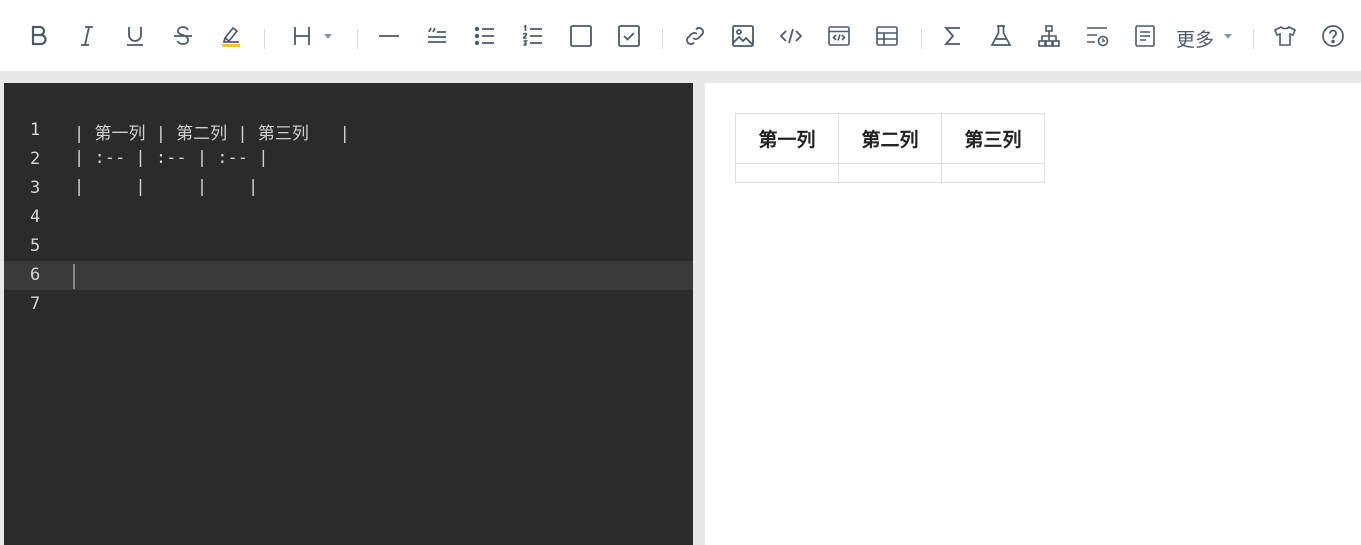  Describe the element at coordinates (166, 187) in the screenshot. I see `line-code: | | | |` at that location.